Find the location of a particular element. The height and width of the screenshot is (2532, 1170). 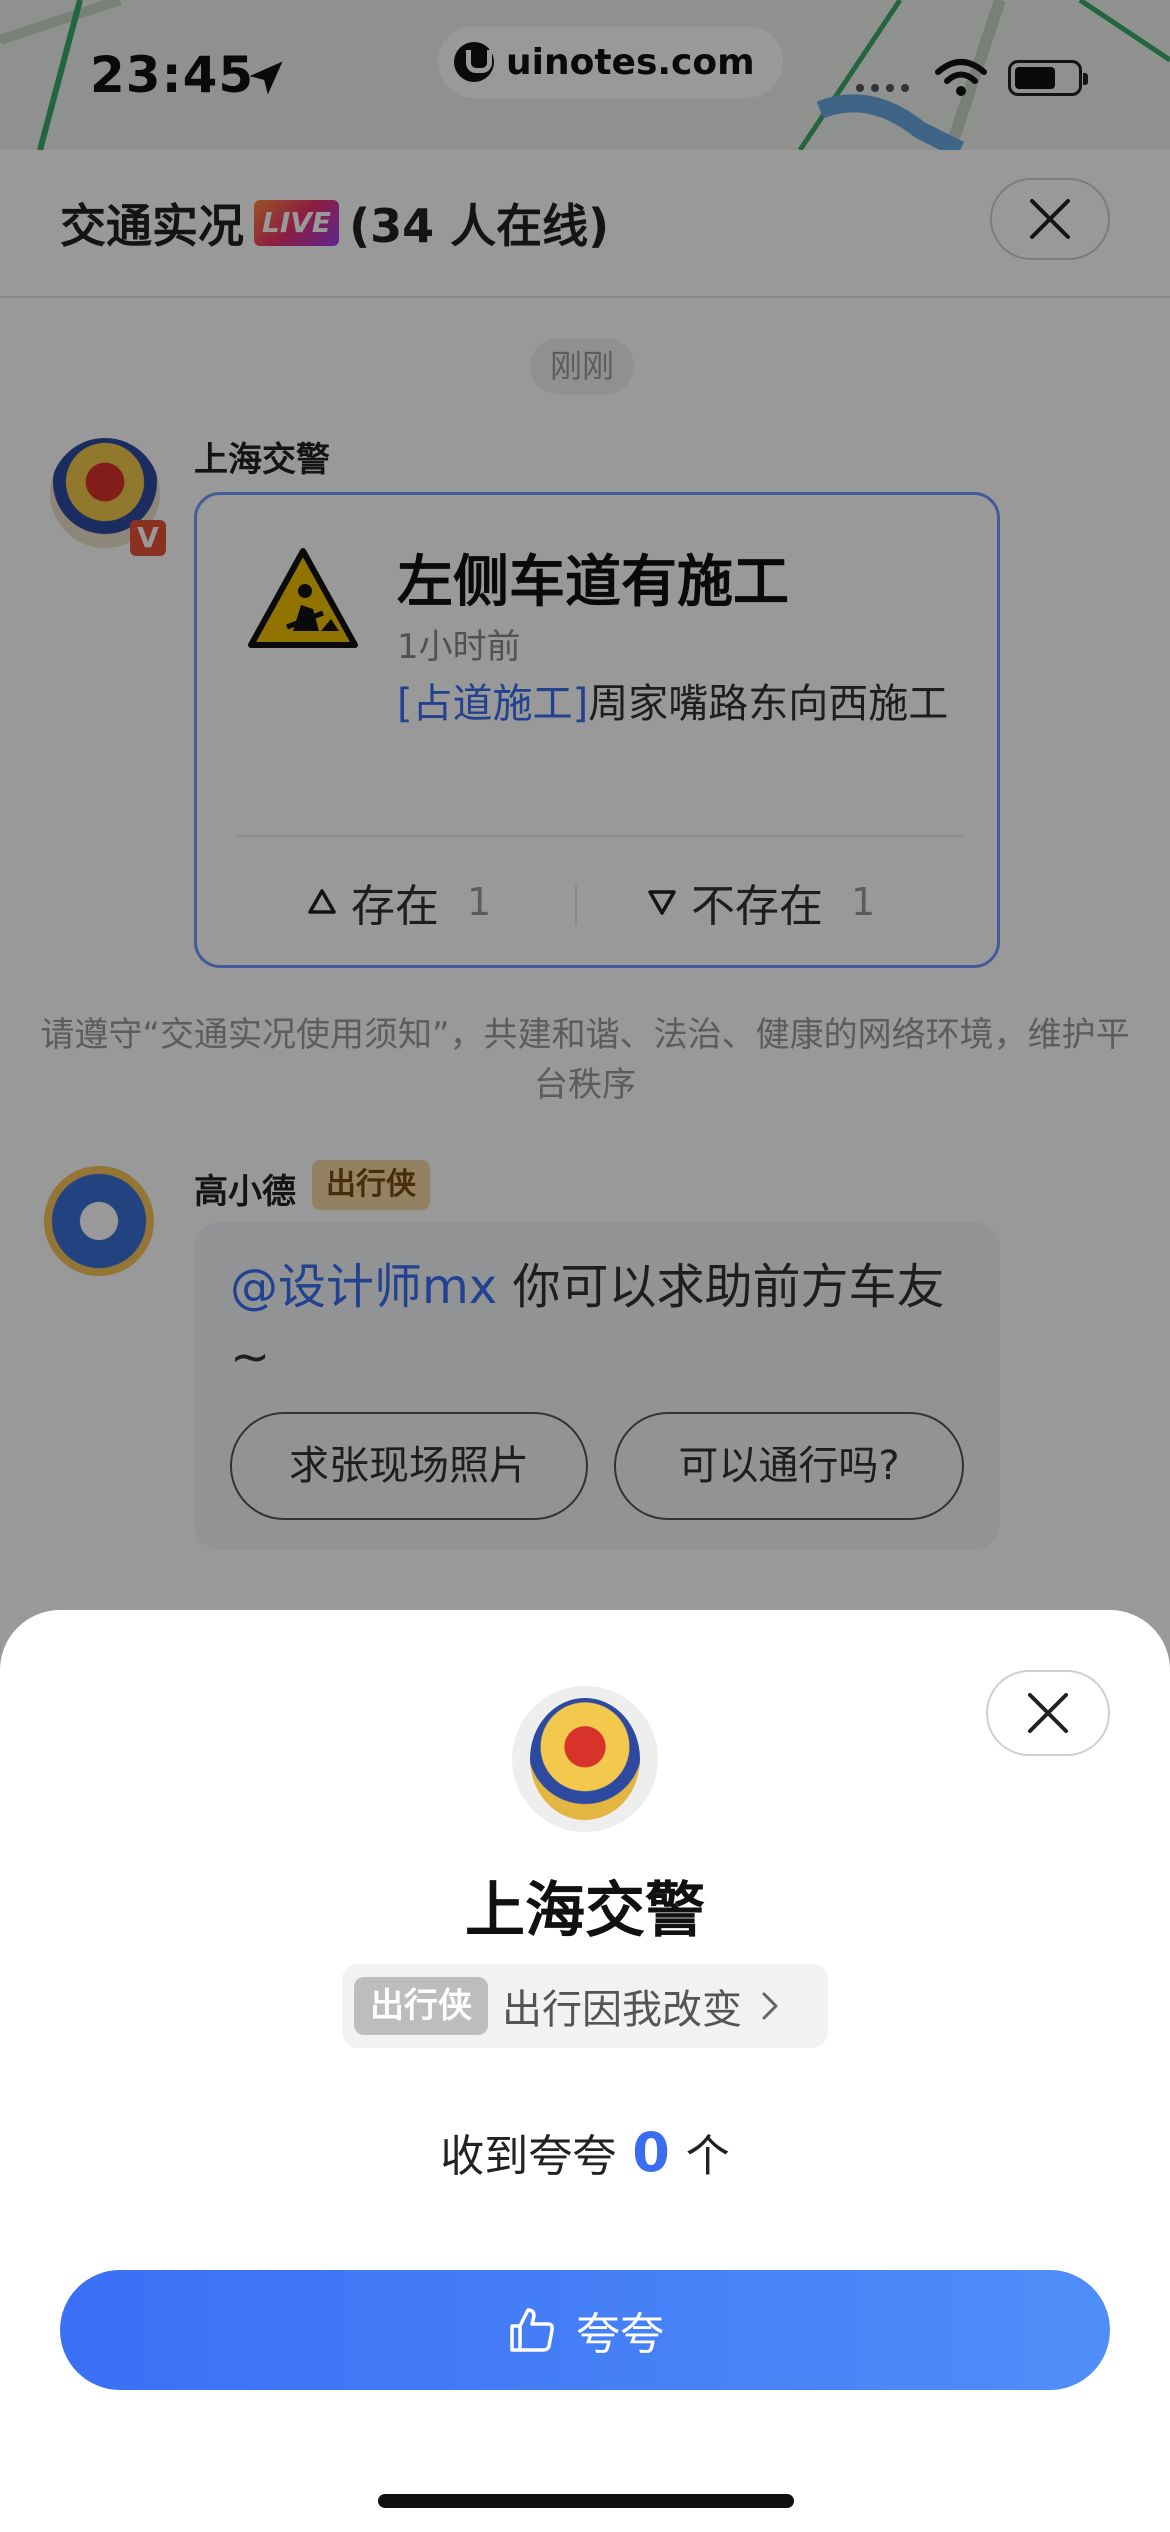

praise-count-row: 收到夸夸 0 个 is located at coordinates (585, 2152).